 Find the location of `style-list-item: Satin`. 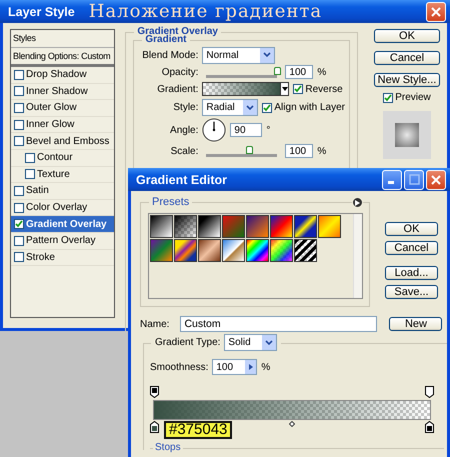

style-list-item: Satin is located at coordinates (62, 191).